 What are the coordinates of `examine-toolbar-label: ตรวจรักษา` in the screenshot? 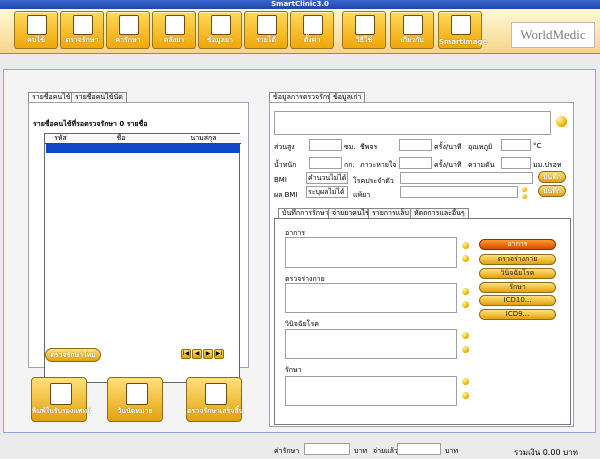 It's located at (82, 40).